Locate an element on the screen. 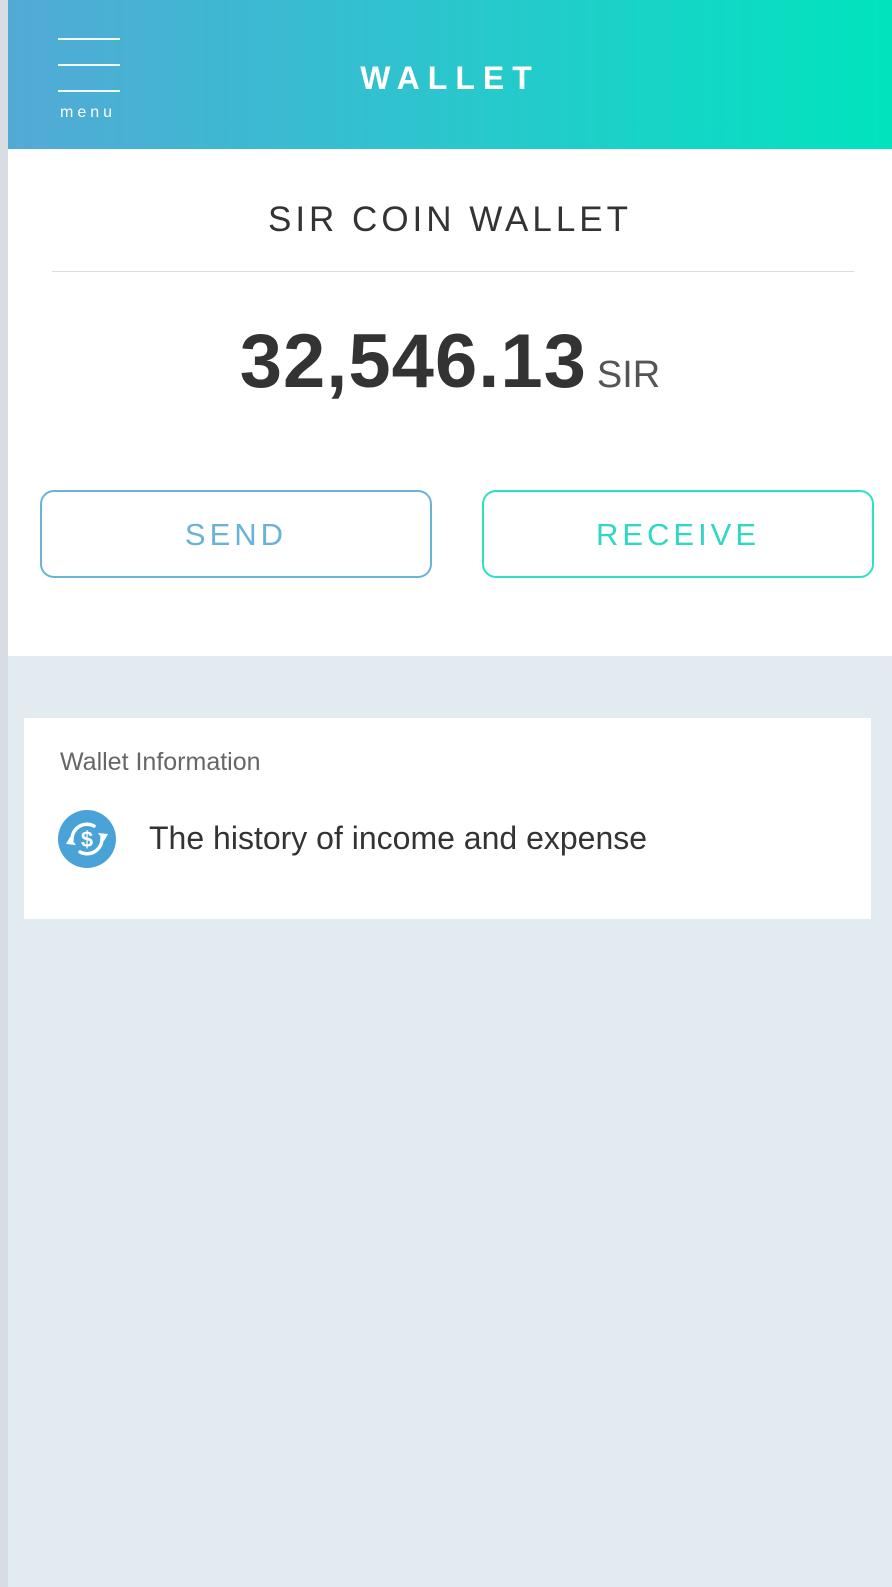  history-link: $ The history of income and expense is located at coordinates (444, 838).